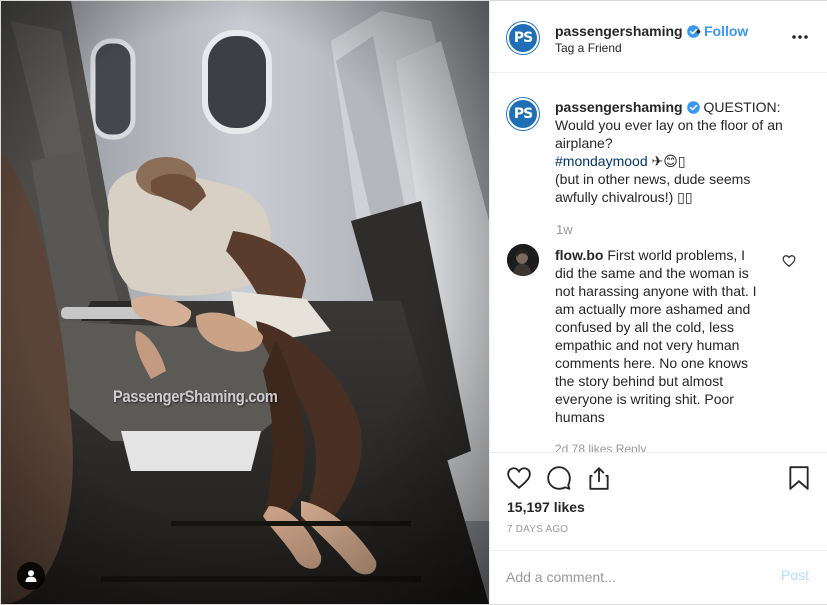  What do you see at coordinates (564, 229) in the screenshot?
I see `caption-timestamp: 1w` at bounding box center [564, 229].